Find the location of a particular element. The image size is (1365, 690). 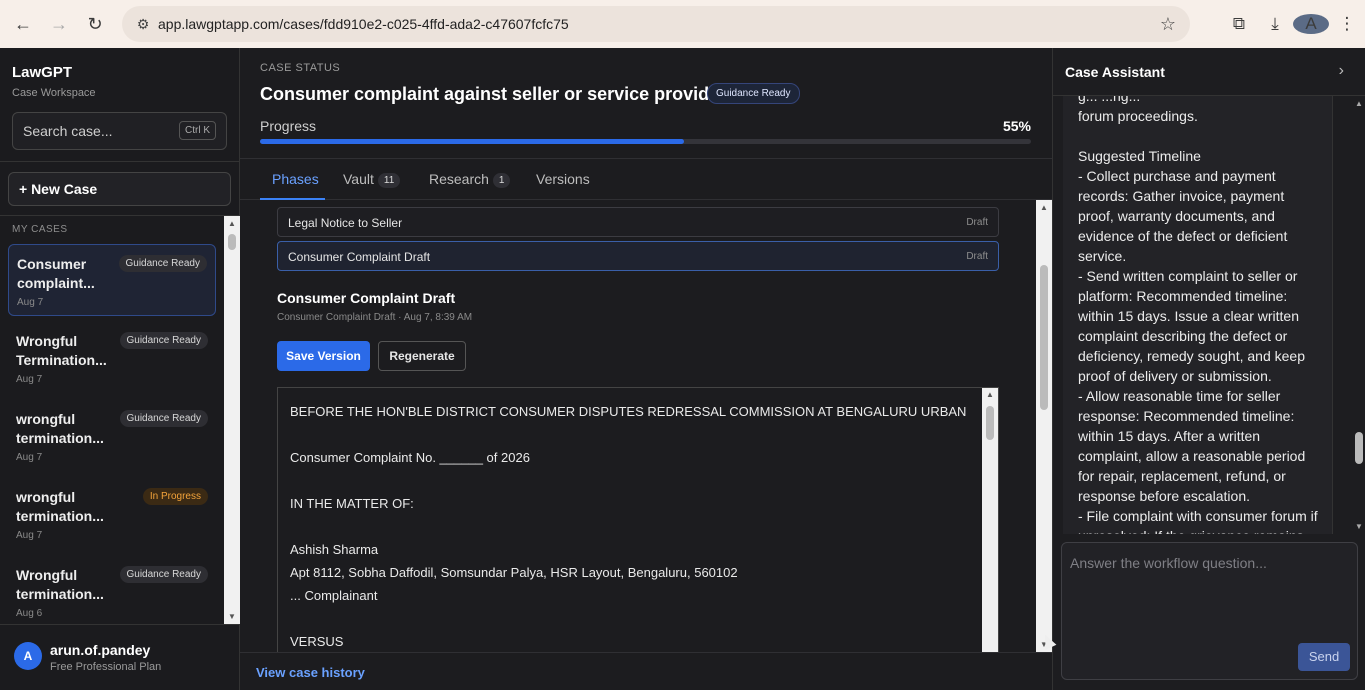

new-case-button: + New Case is located at coordinates (119, 189).